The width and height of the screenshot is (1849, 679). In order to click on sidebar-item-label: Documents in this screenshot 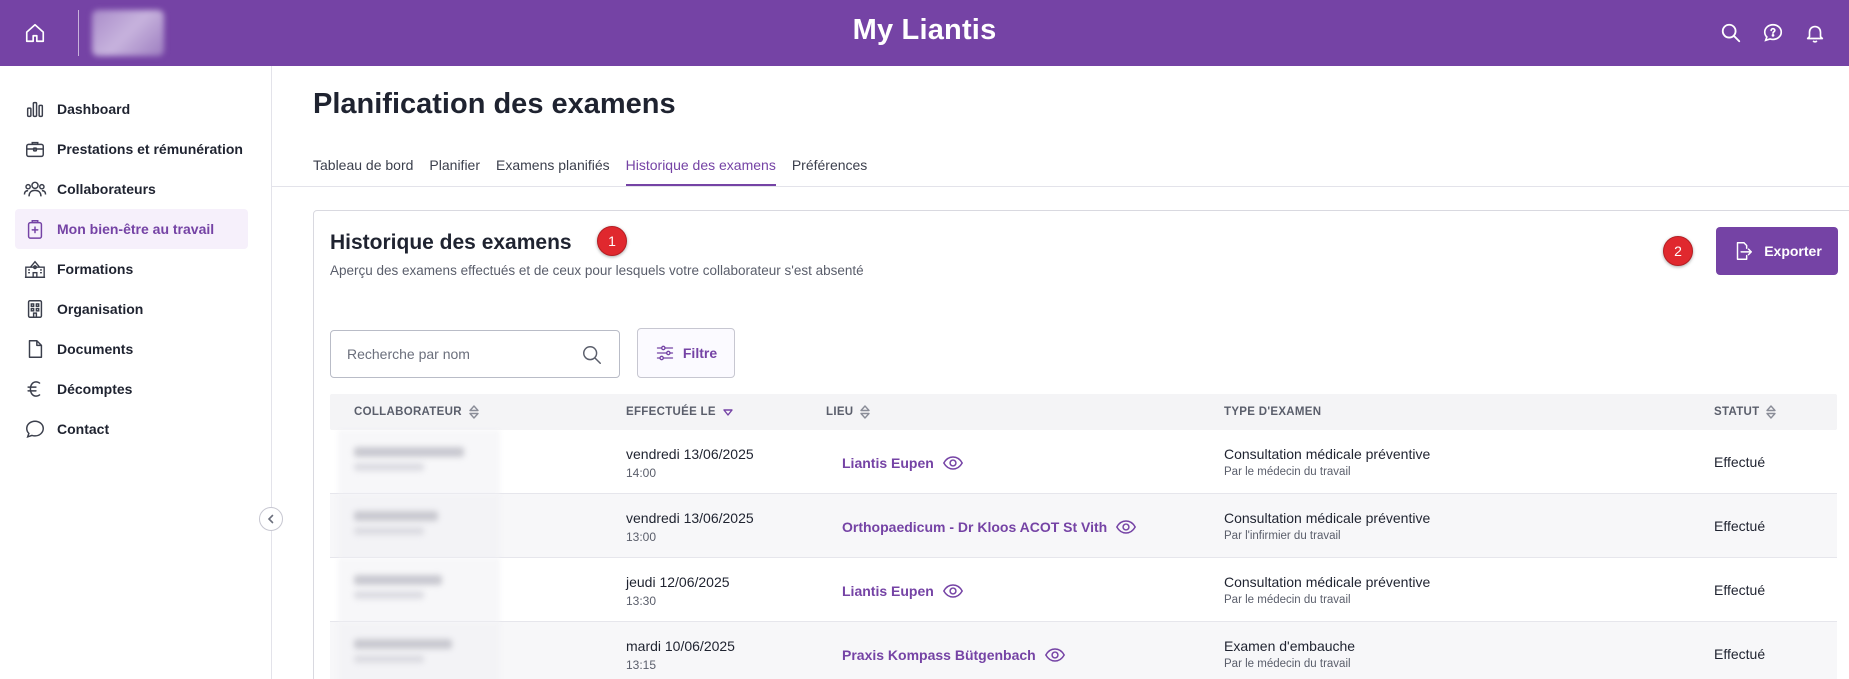, I will do `click(95, 349)`.